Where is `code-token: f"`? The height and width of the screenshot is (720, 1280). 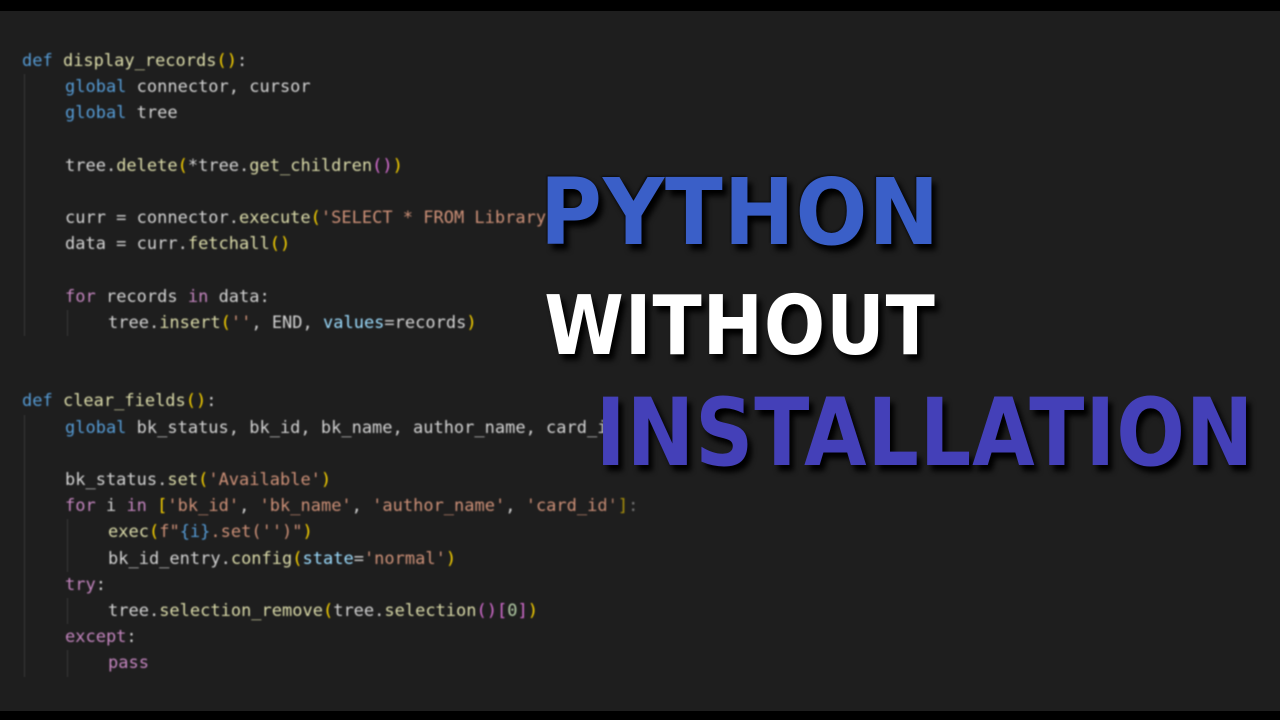
code-token: f" is located at coordinates (169, 532).